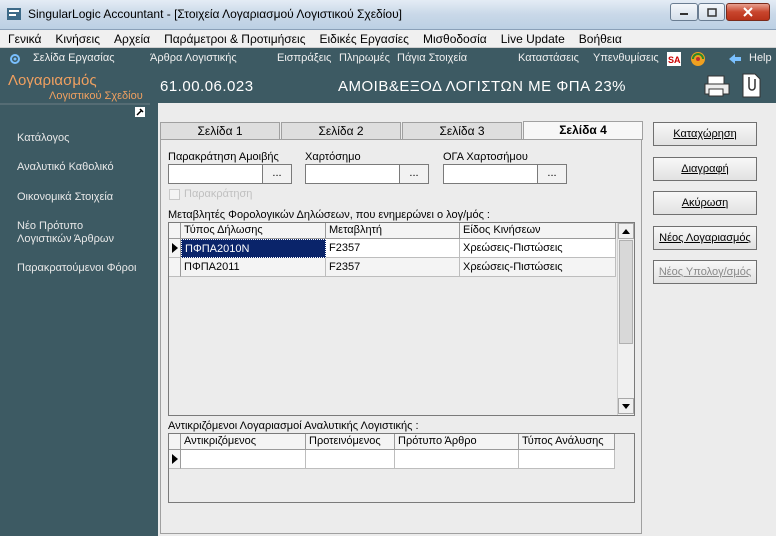  I want to click on gear-icon, so click(15, 59).